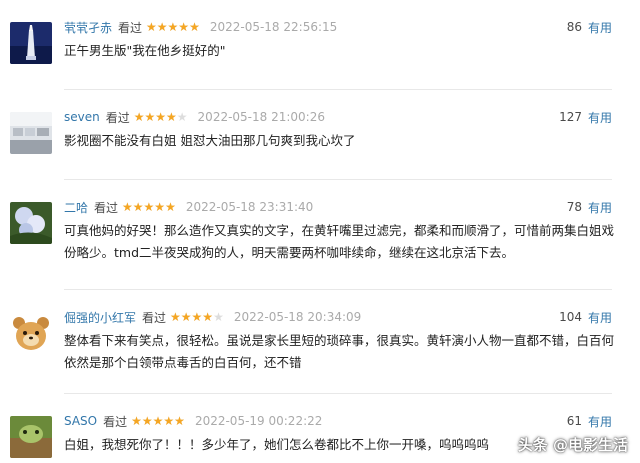  What do you see at coordinates (80, 421) in the screenshot?
I see `username-link: SASO` at bounding box center [80, 421].